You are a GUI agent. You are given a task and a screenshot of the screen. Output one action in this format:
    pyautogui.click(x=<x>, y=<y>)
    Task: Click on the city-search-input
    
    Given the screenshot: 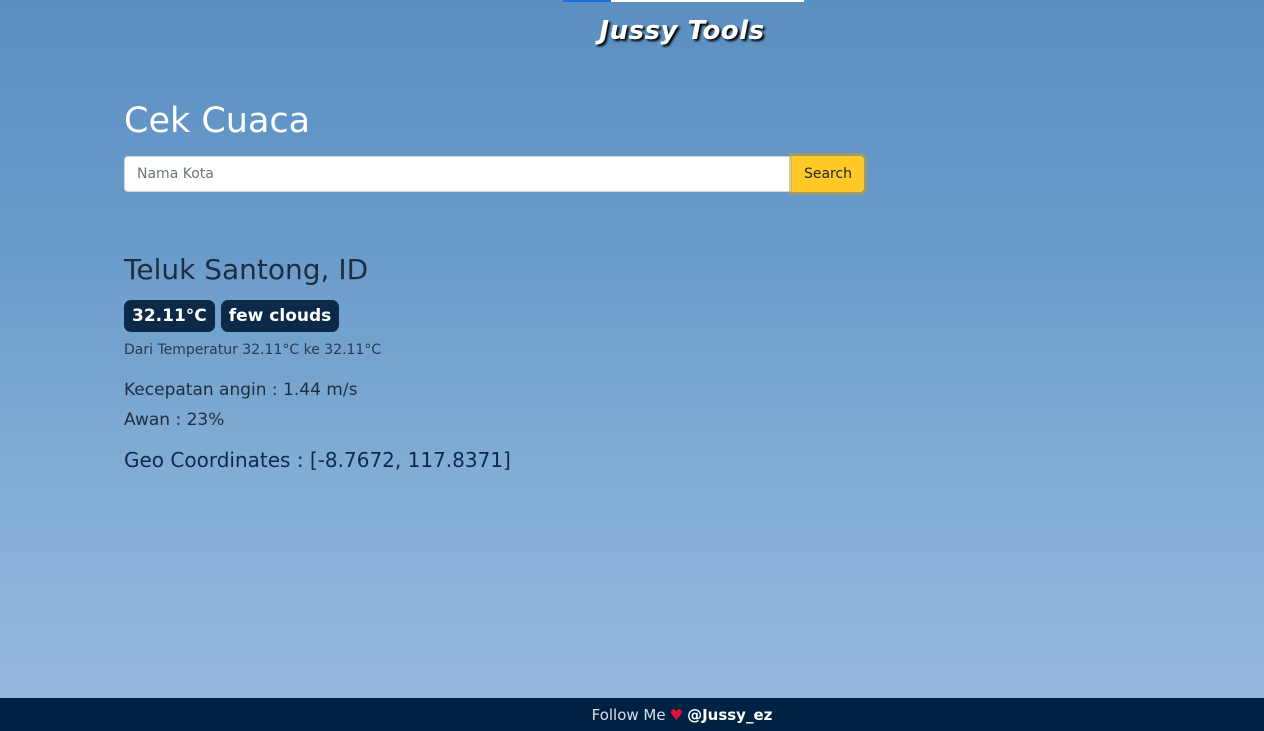 What is the action you would take?
    pyautogui.click(x=458, y=174)
    